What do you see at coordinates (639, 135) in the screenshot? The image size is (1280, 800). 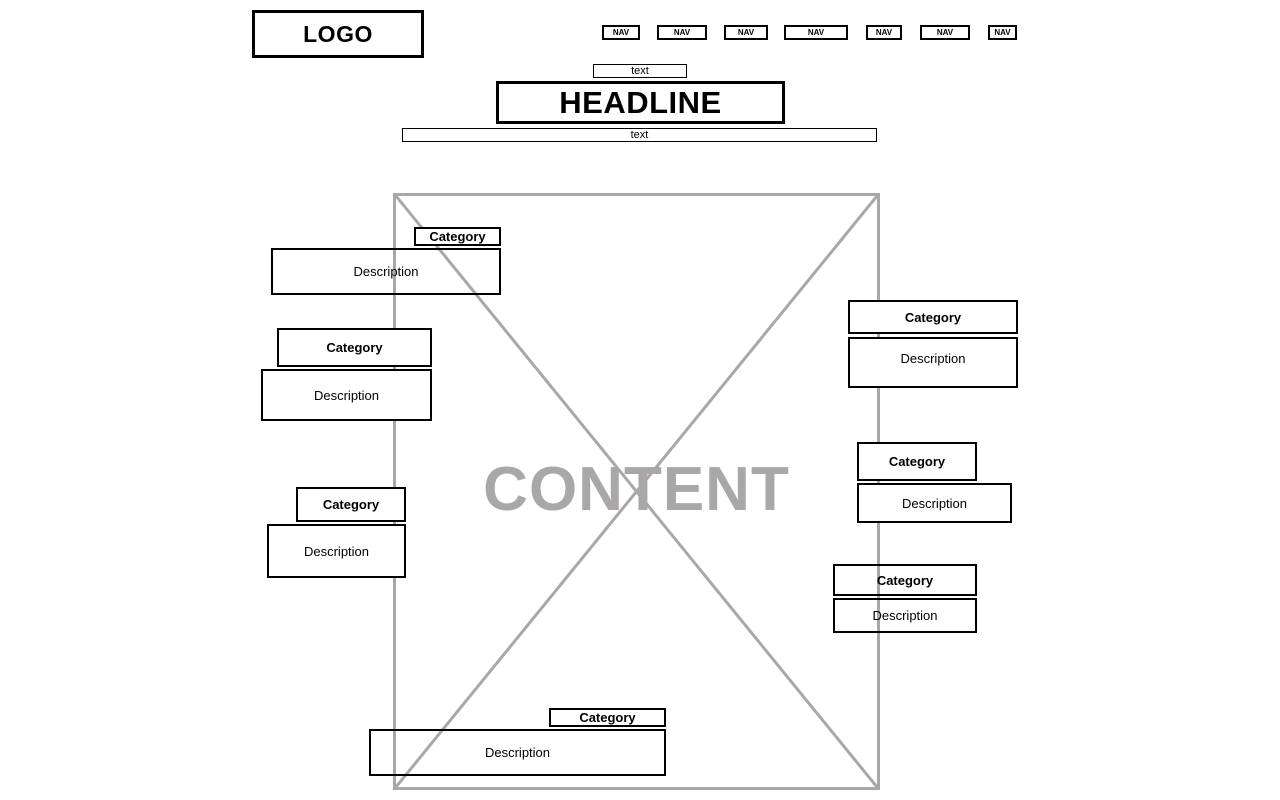 I see `hero-subtext: text` at bounding box center [639, 135].